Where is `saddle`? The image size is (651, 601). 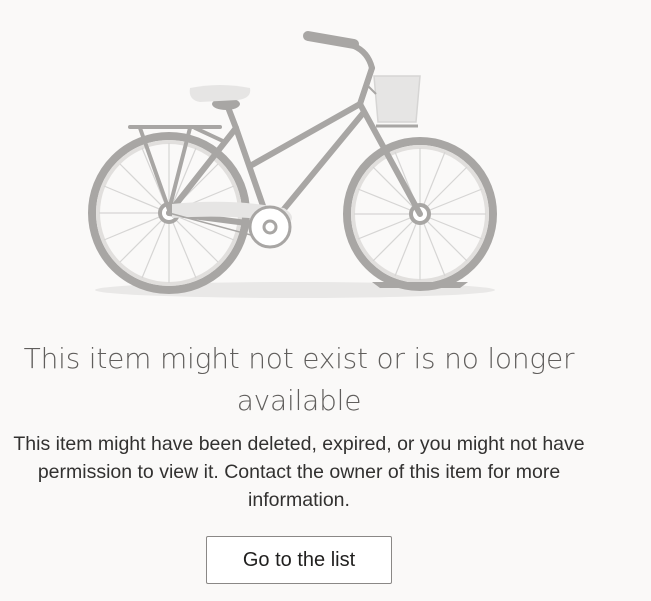 saddle is located at coordinates (220, 93).